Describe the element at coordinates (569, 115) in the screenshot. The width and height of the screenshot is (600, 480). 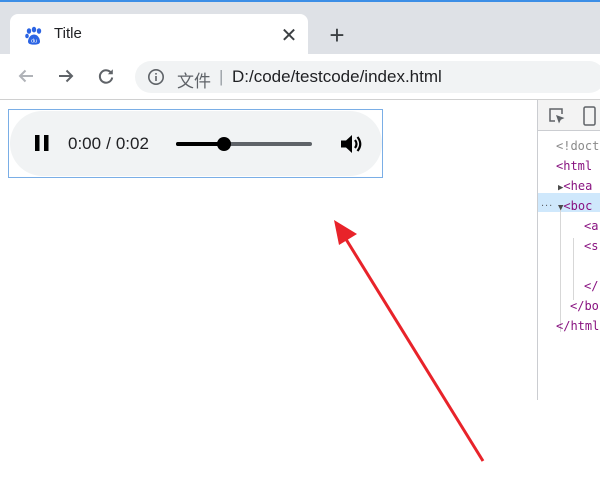
I see `devtools-toolbar` at that location.